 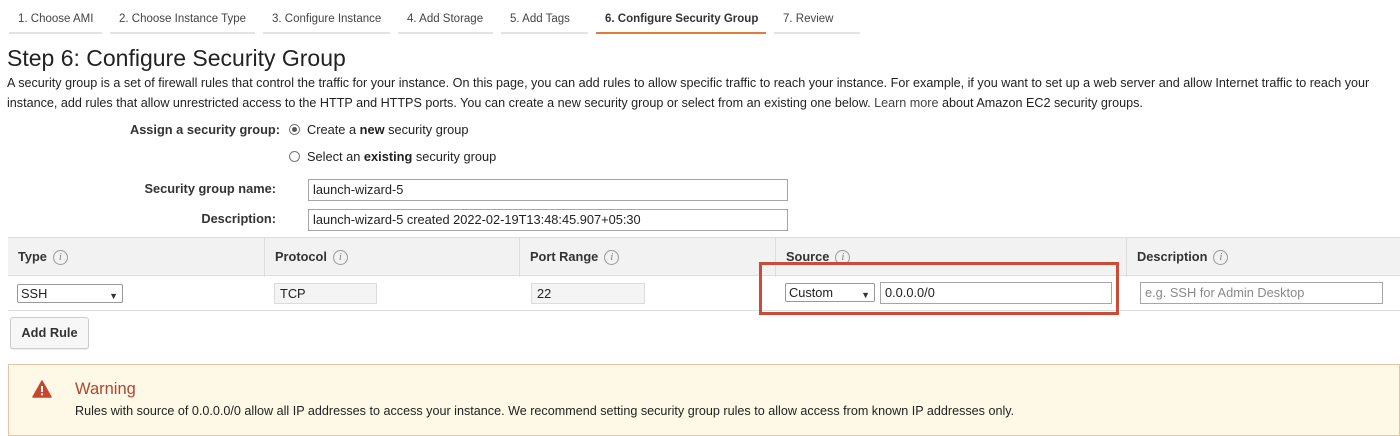 I want to click on tab-choose-instance-type: 2. Choose Instance Type, so click(x=182, y=19).